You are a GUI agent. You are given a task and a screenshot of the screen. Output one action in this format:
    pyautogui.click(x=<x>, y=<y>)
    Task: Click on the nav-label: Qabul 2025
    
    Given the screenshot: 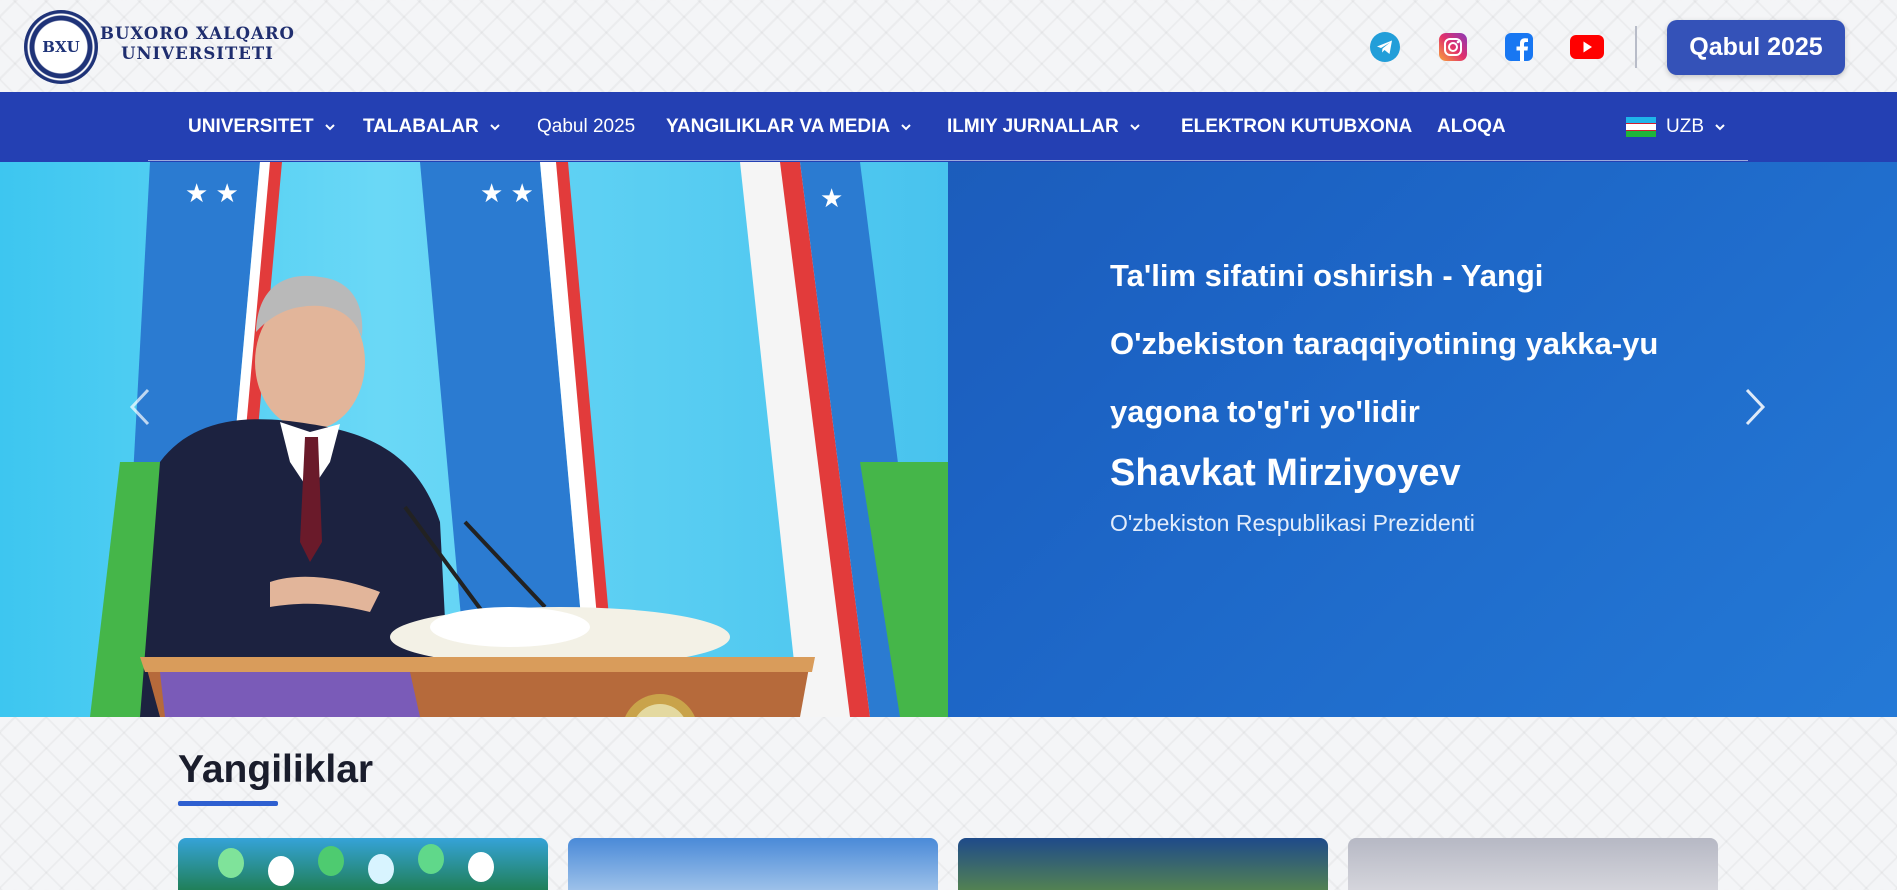 What is the action you would take?
    pyautogui.click(x=586, y=126)
    